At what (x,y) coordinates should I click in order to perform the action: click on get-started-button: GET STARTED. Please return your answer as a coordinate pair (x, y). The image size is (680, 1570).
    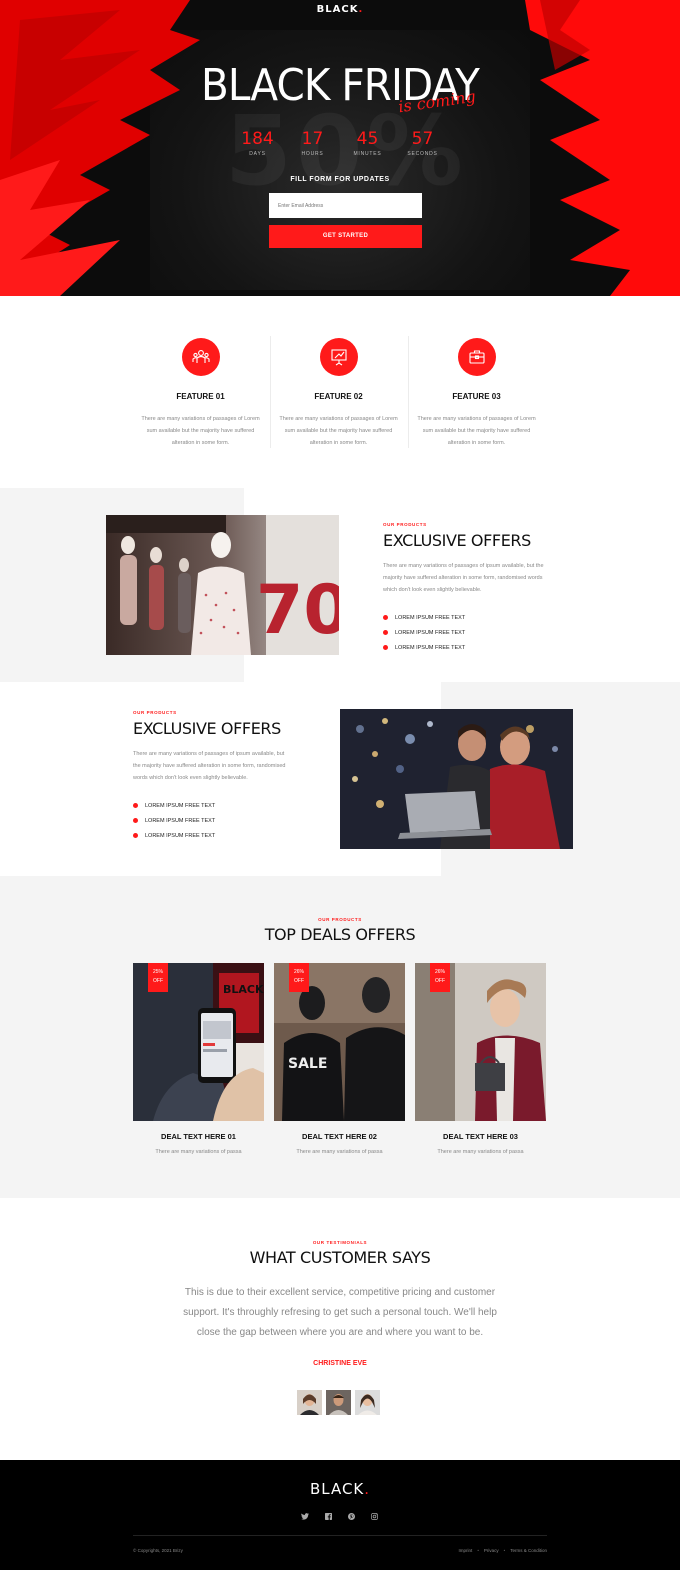
    Looking at the image, I should click on (345, 236).